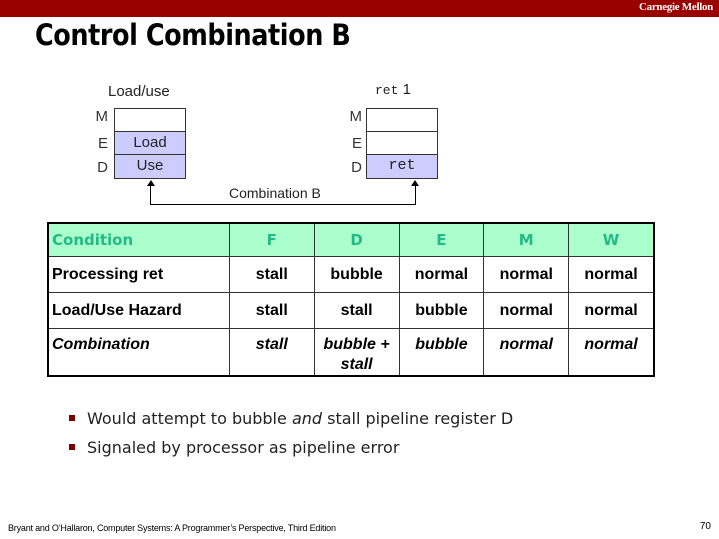 The image size is (719, 539). Describe the element at coordinates (102, 116) in the screenshot. I see `stage-m-left: M` at that location.